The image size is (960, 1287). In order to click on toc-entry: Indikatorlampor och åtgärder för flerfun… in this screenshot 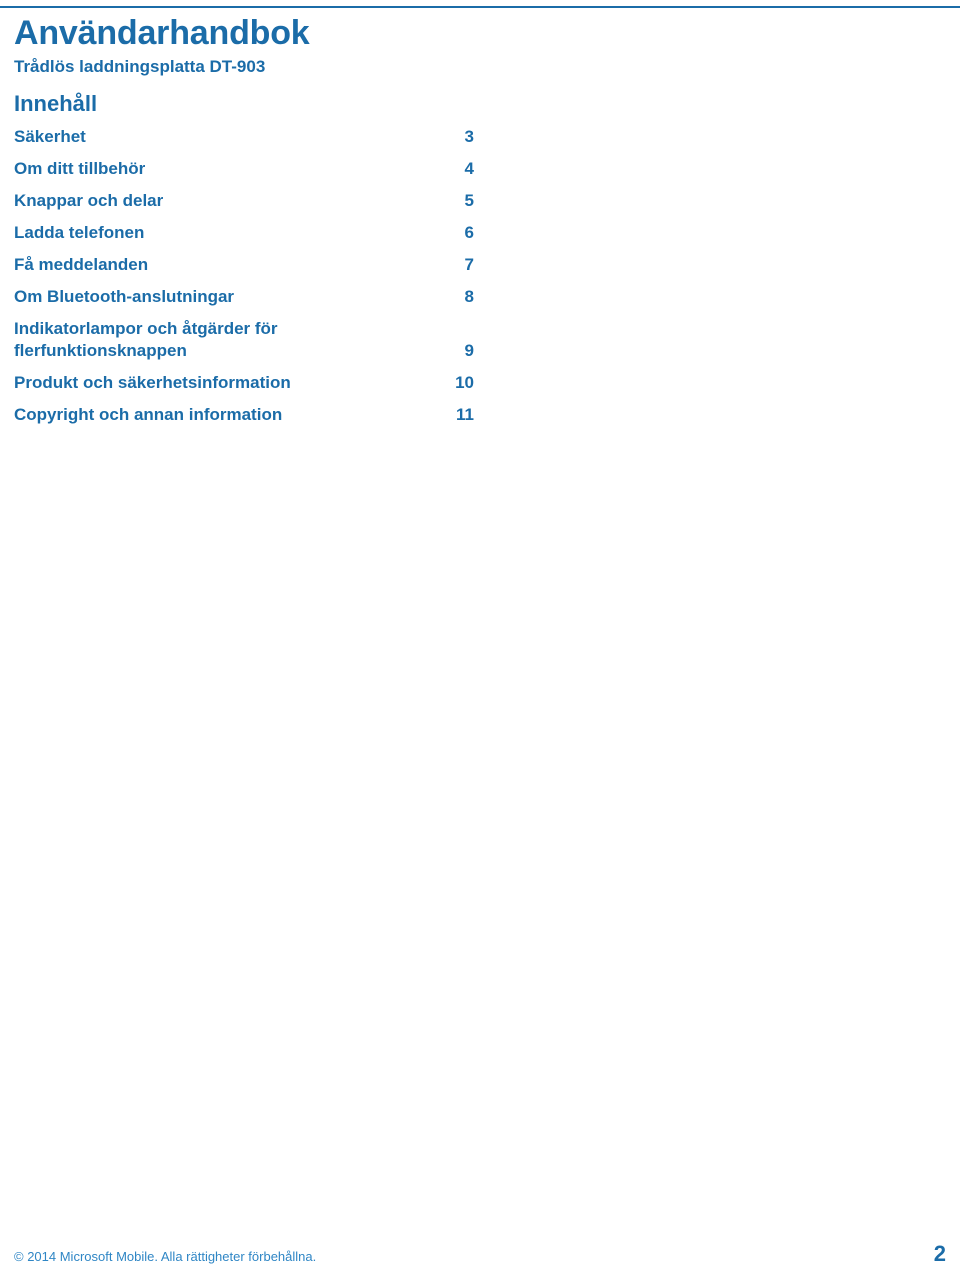, I will do `click(244, 341)`.